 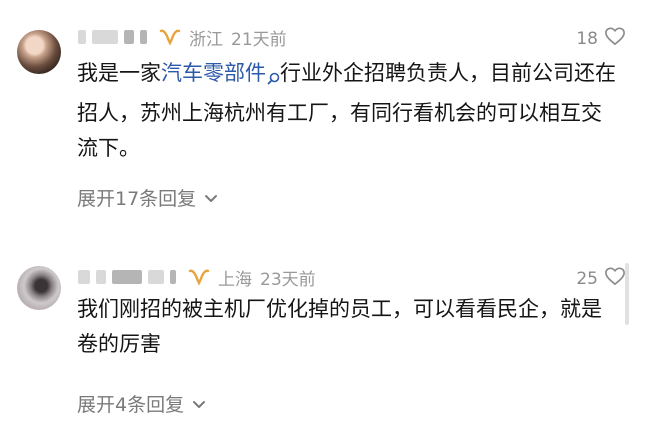 What do you see at coordinates (288, 279) in the screenshot?
I see `comment-time: 23天前` at bounding box center [288, 279].